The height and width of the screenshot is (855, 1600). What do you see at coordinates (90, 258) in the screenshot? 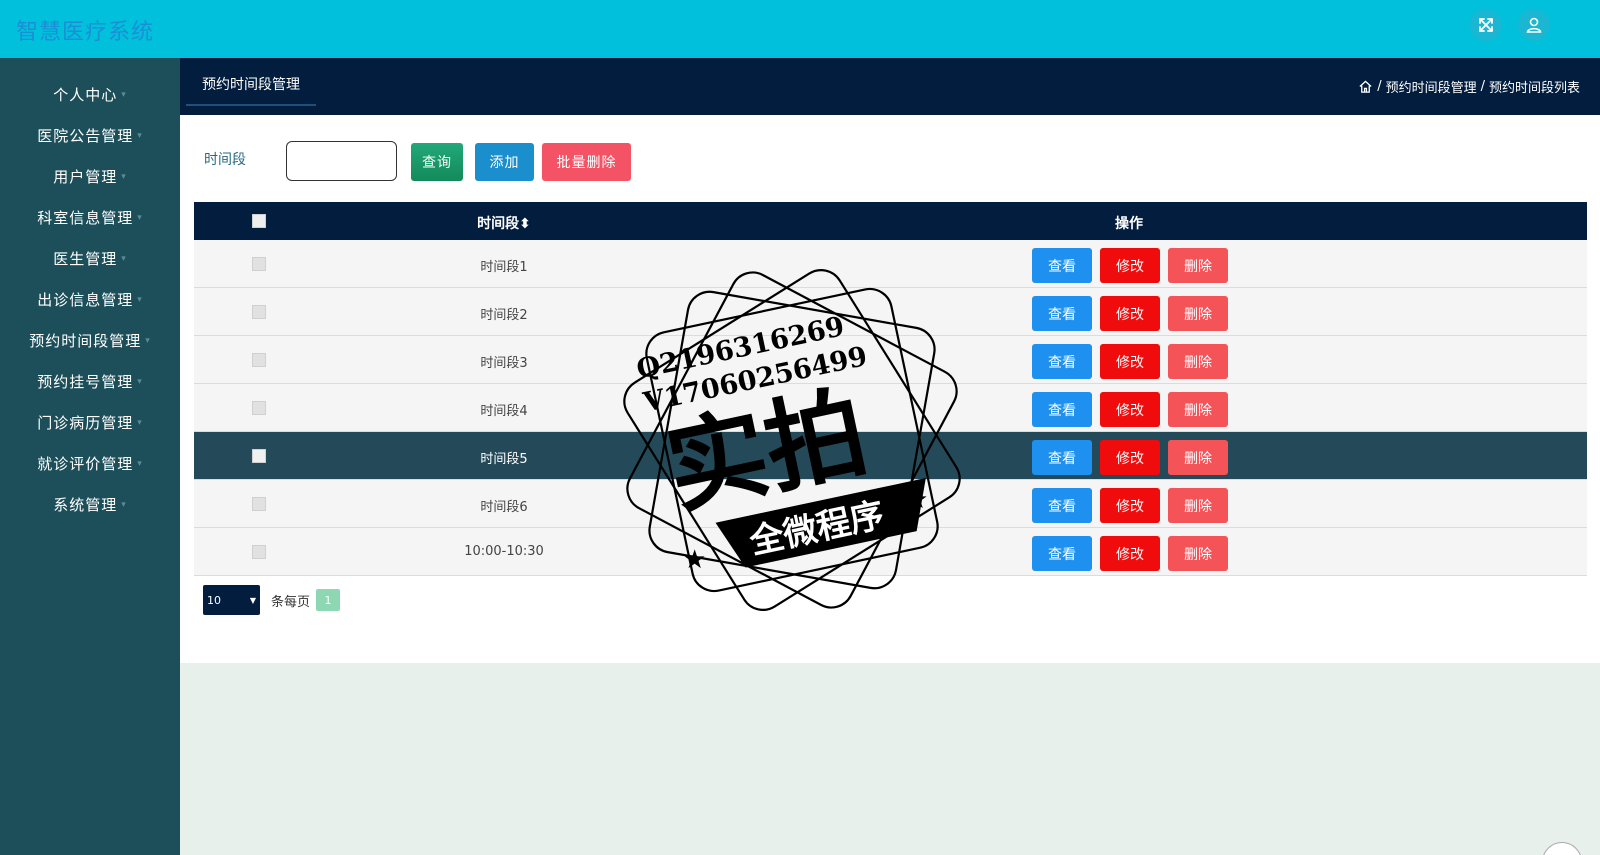
I see `sidebar-item-doctor-management: 医生管理 ▾` at bounding box center [90, 258].